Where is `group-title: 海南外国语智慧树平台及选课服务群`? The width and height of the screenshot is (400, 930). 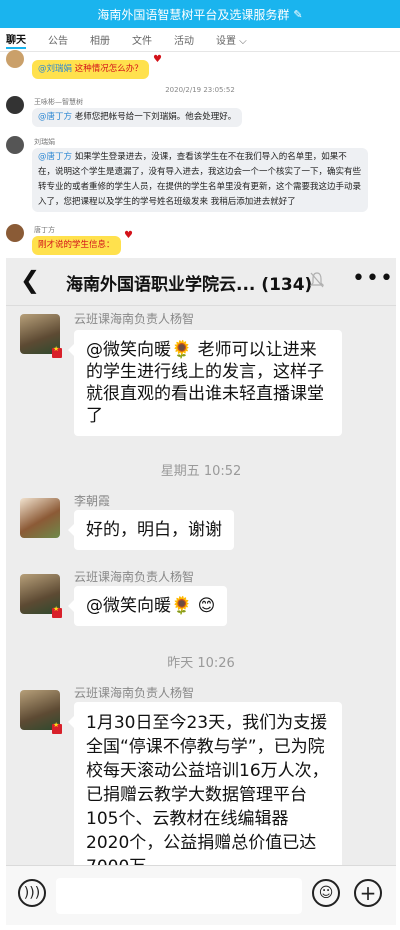 group-title: 海南外国语智慧树平台及选课服务群 is located at coordinates (193, 14).